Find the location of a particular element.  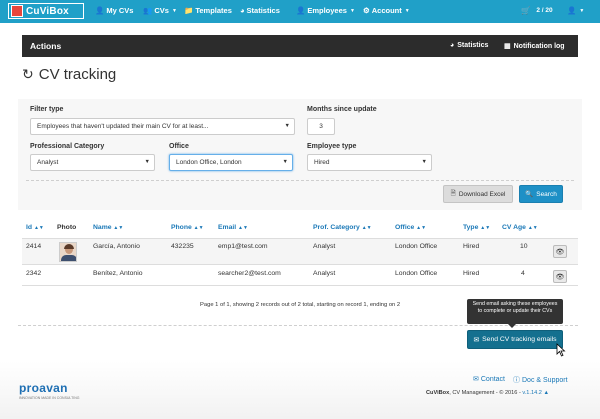

office-select: London Office, London ▼ is located at coordinates (231, 162).